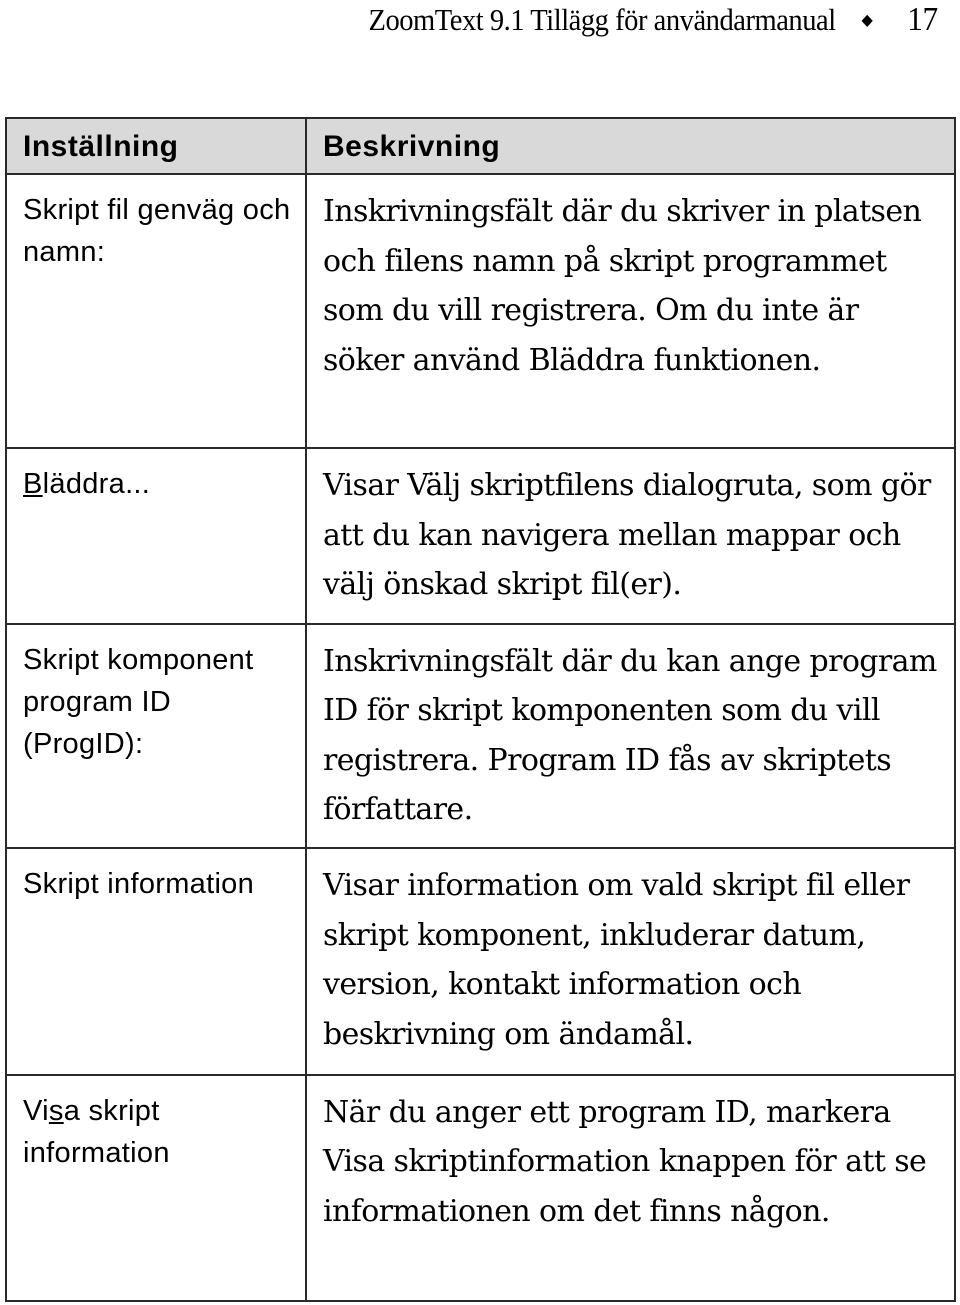 This screenshot has height=1305, width=960. What do you see at coordinates (156, 311) in the screenshot?
I see `setting-name: Skript fil genväg och namn:` at bounding box center [156, 311].